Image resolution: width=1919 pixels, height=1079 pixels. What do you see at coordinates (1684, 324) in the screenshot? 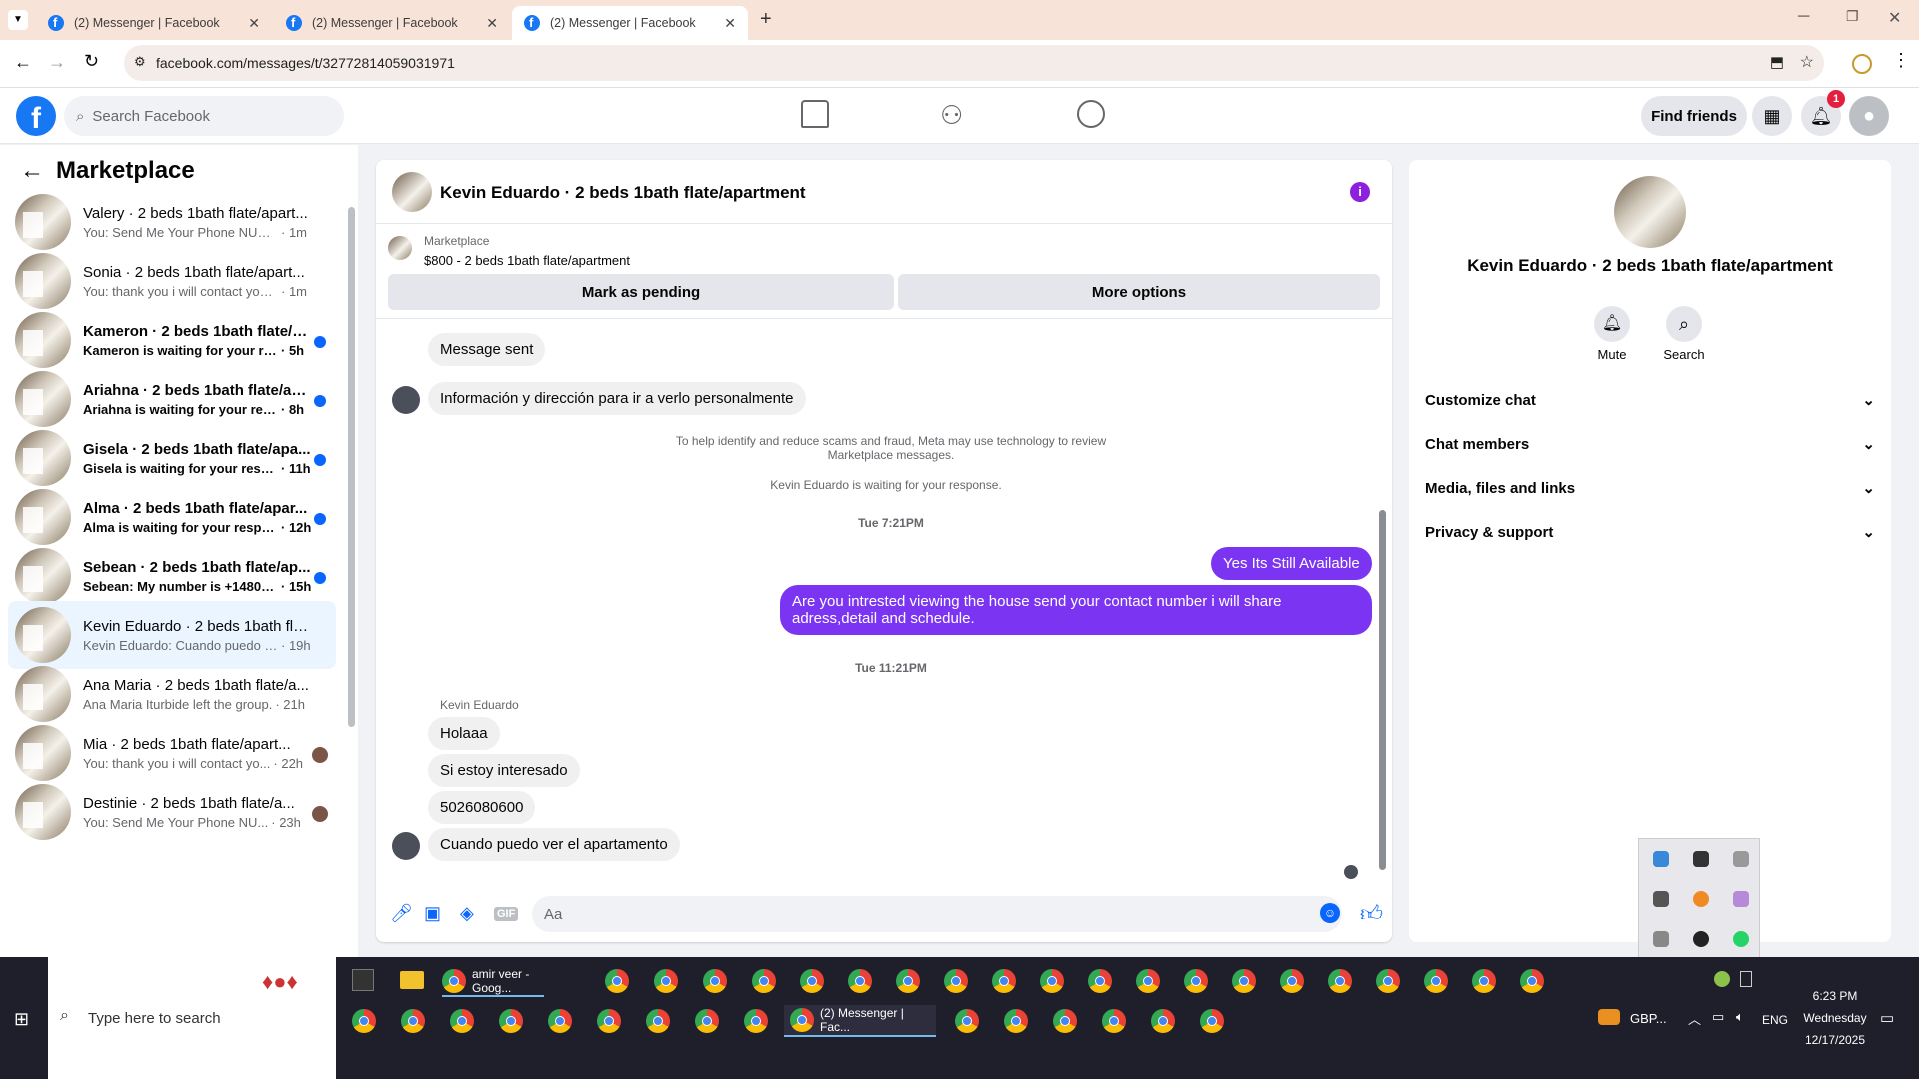
I see `search-in-chat-button: ⌕` at bounding box center [1684, 324].